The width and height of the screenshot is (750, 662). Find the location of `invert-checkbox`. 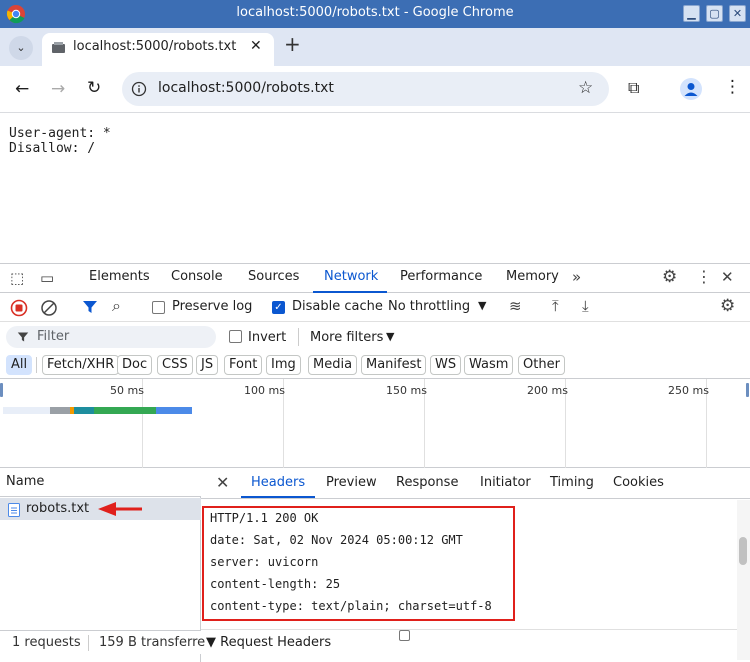

invert-checkbox is located at coordinates (235, 336).